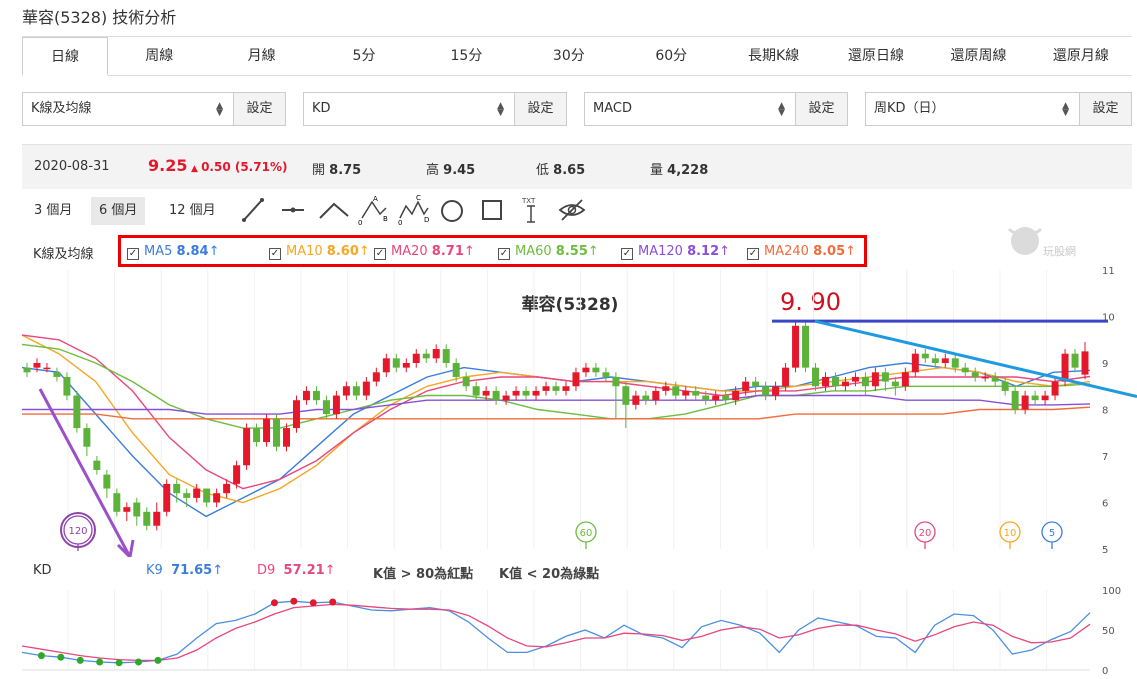  I want to click on tab-7: 長期K線, so click(773, 56).